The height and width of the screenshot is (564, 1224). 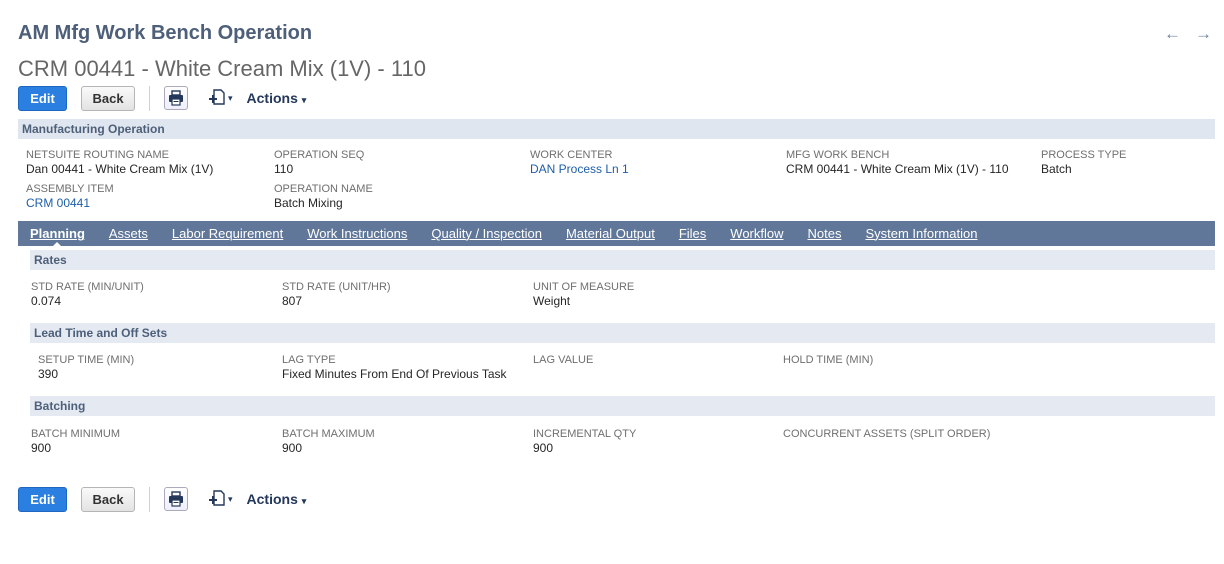 What do you see at coordinates (336, 295) in the screenshot?
I see `std-rate-unit-hr-field: STD RATE (UNIT/HR) 807` at bounding box center [336, 295].